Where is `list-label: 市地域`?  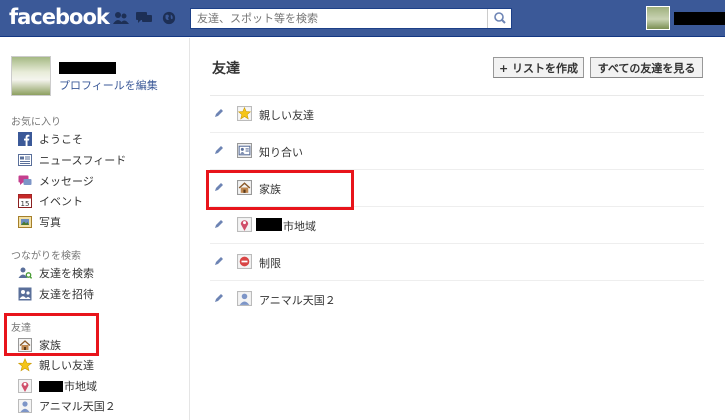 list-label: 市地域 is located at coordinates (299, 226).